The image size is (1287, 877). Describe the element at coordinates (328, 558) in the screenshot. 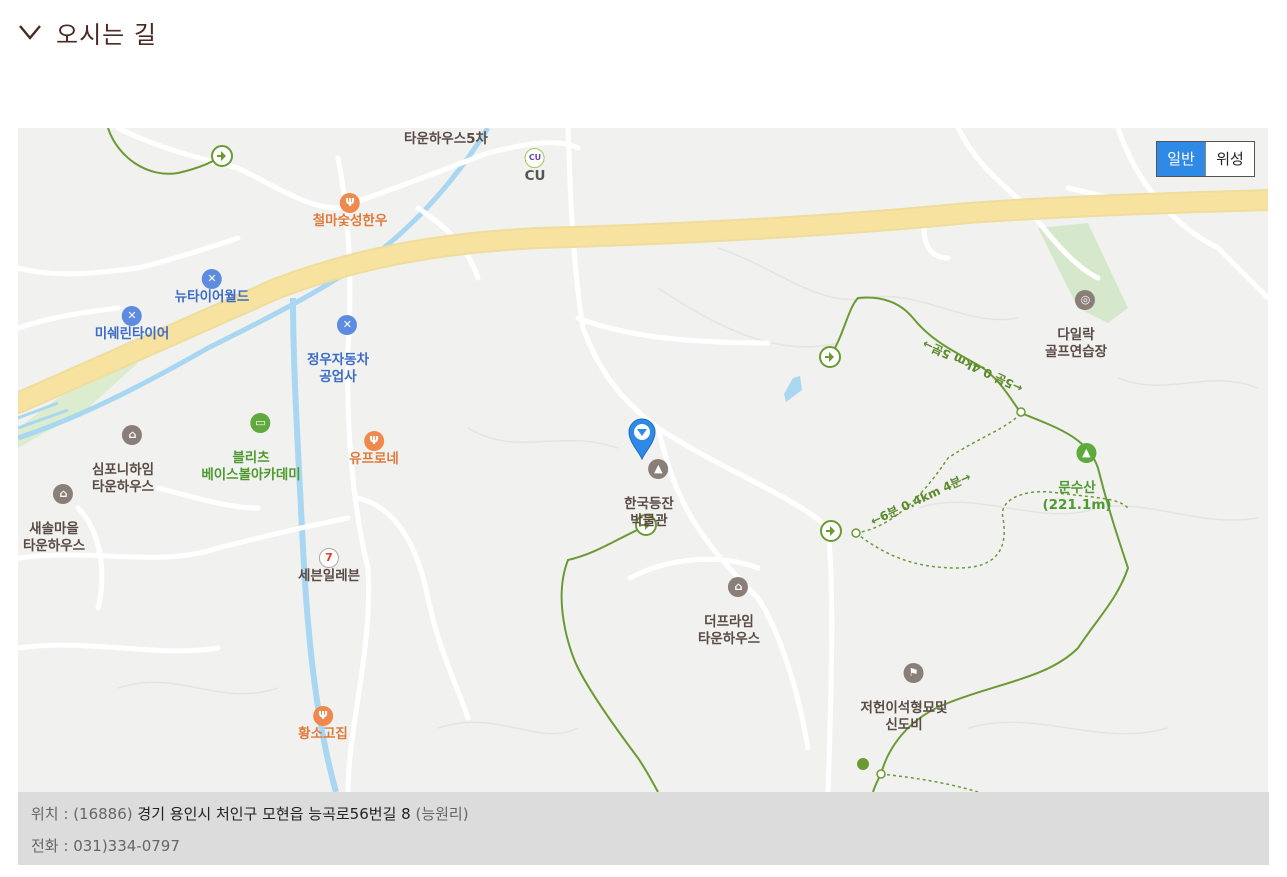

I see `seven-eleven-icon: 7` at that location.